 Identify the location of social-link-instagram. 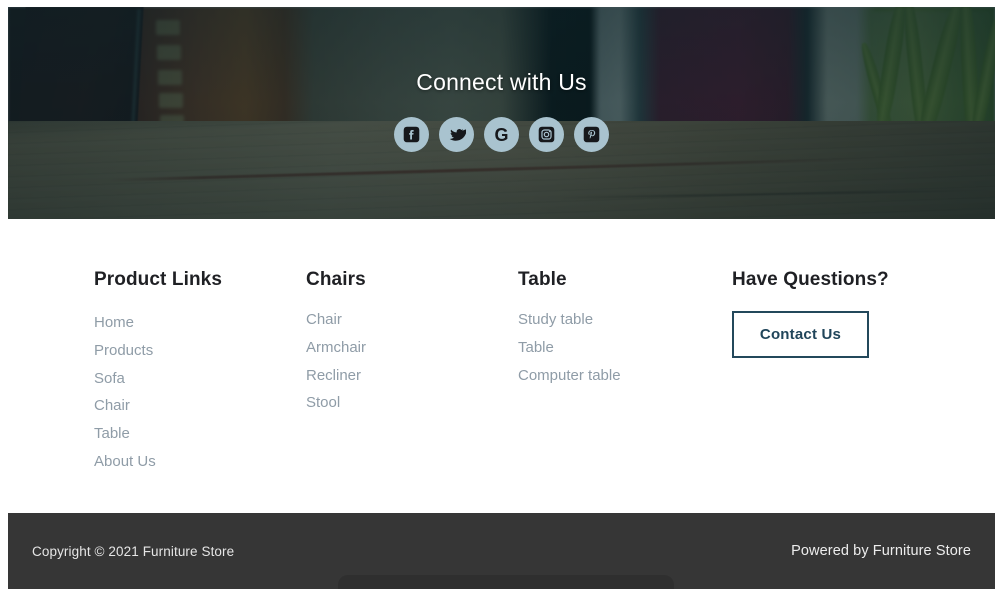
(546, 134).